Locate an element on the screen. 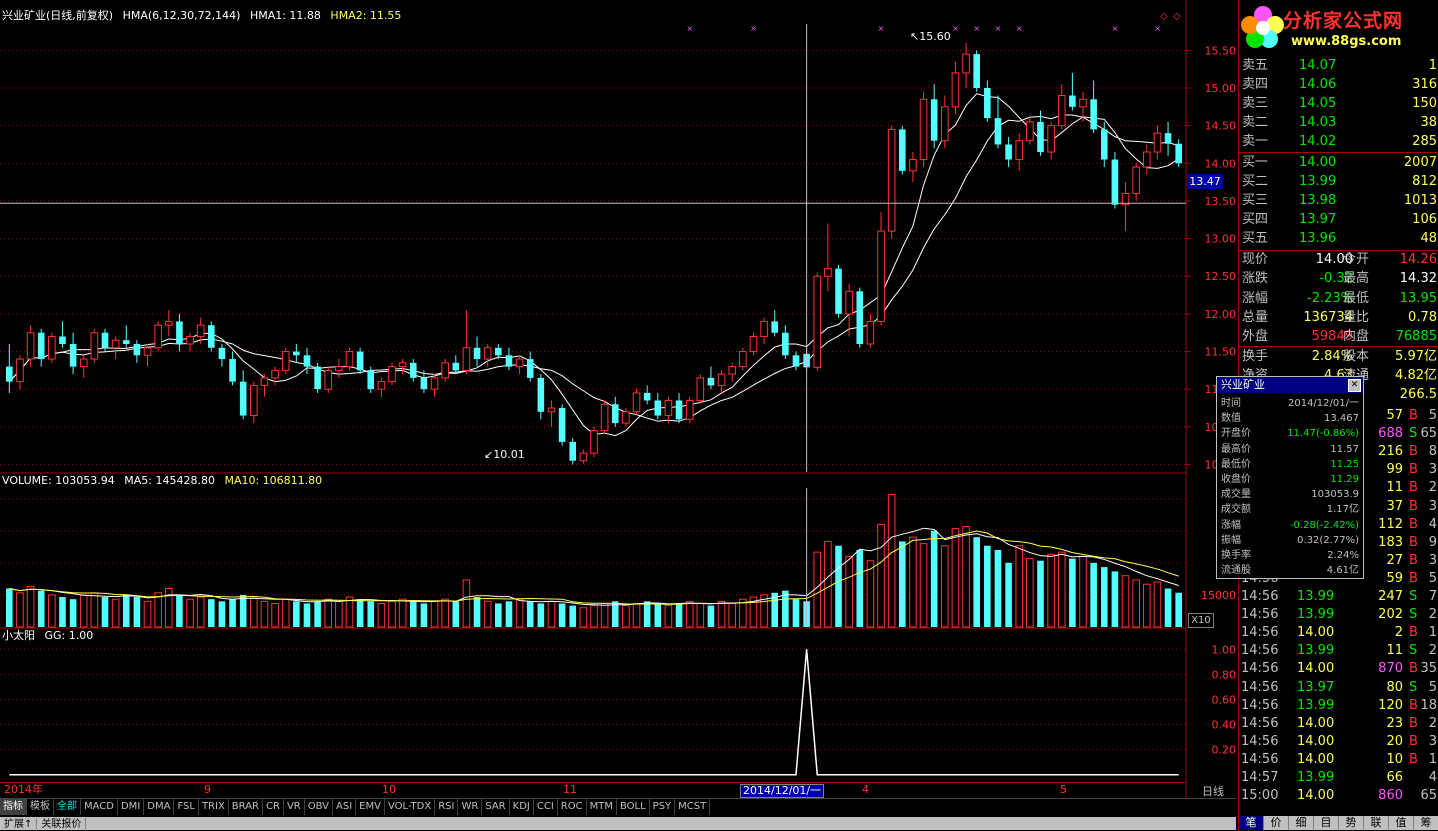 This screenshot has width=1438, height=831. indicator-tab: CCI is located at coordinates (546, 807).